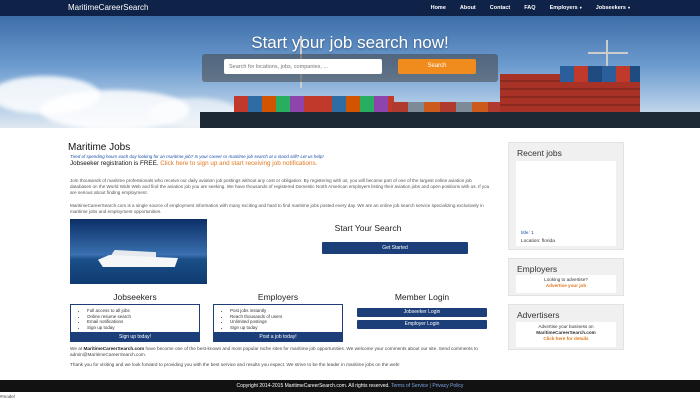 The width and height of the screenshot is (700, 400). I want to click on nav-employers-dropdown: Employers ▾, so click(566, 8).